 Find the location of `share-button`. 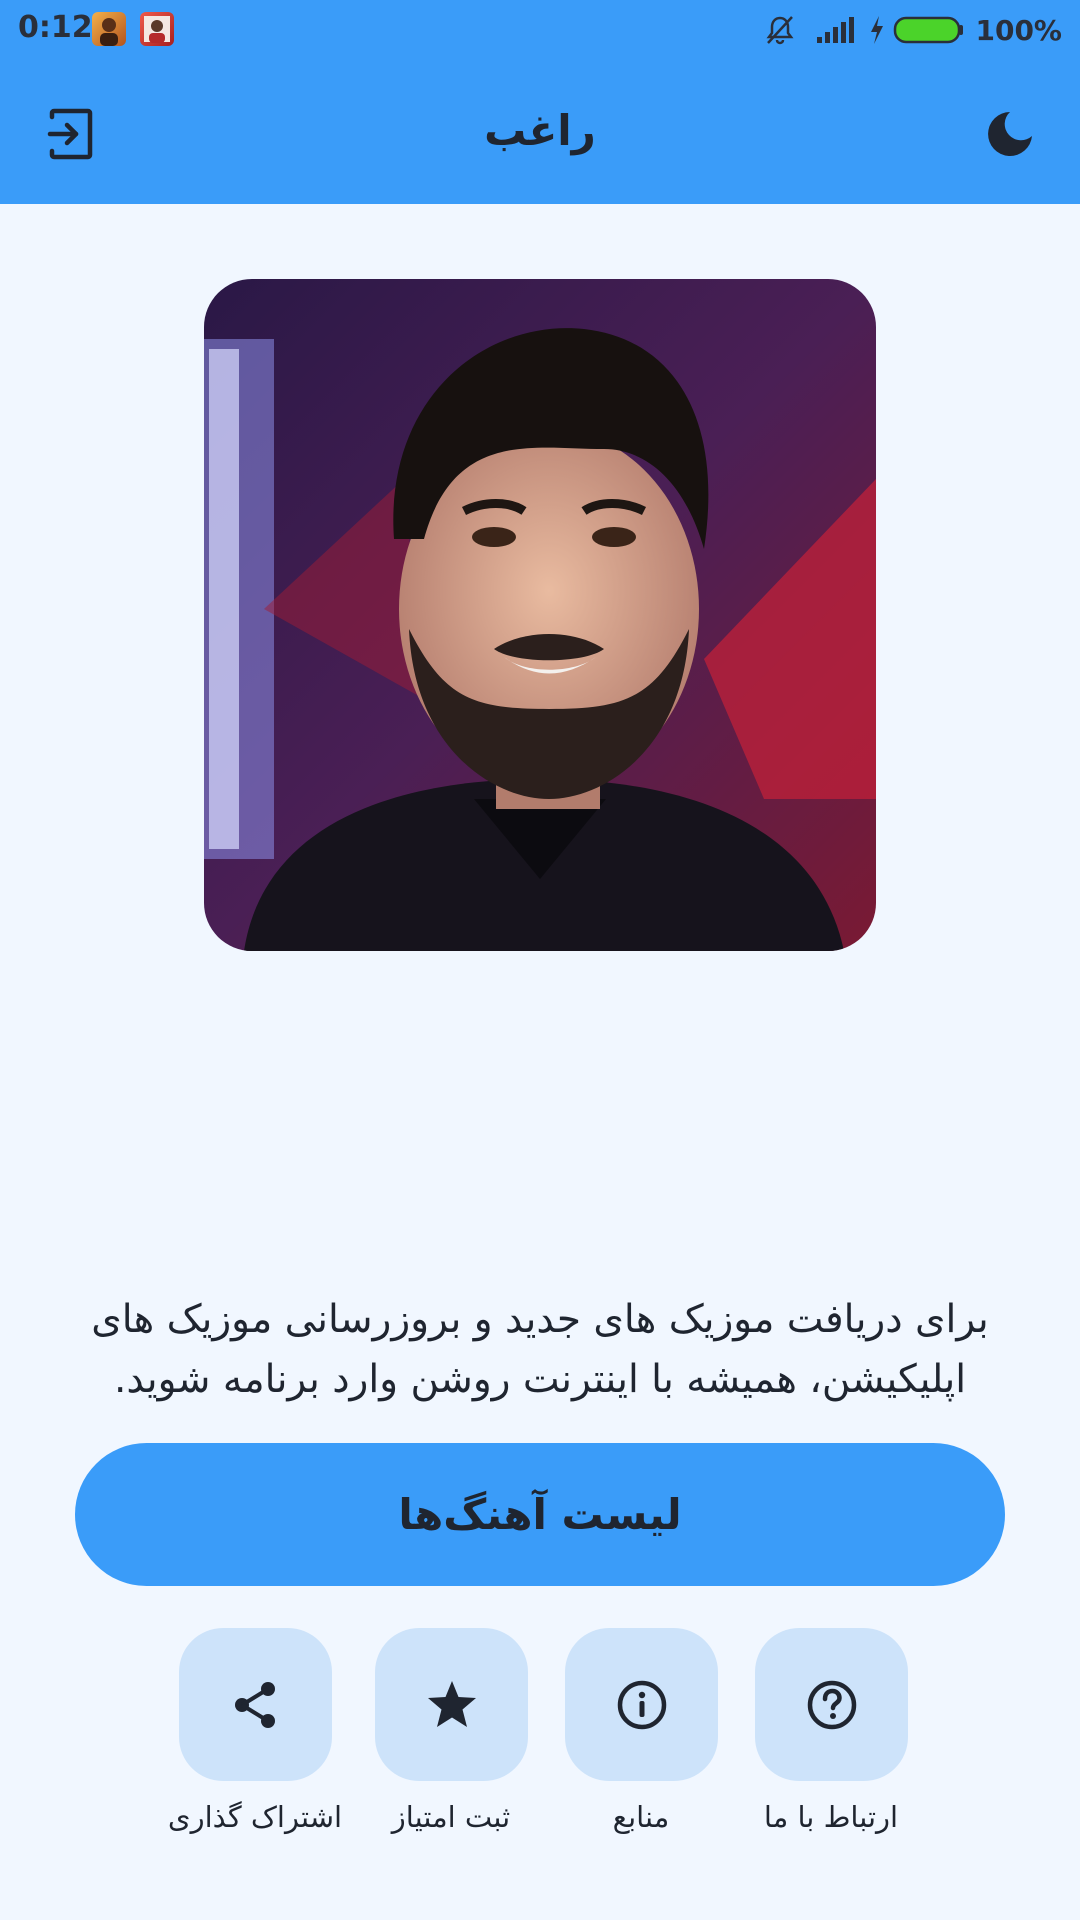

share-button is located at coordinates (255, 1704).